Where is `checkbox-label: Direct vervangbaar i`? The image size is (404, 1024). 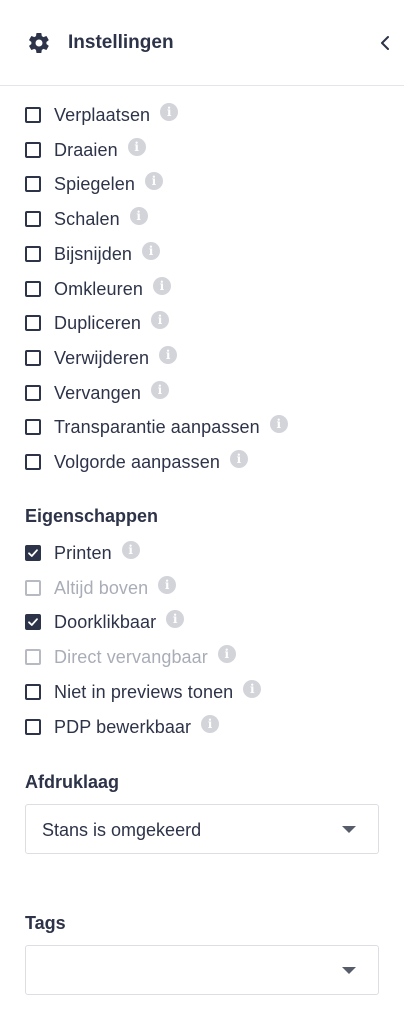
checkbox-label: Direct vervangbaar i is located at coordinates (145, 657).